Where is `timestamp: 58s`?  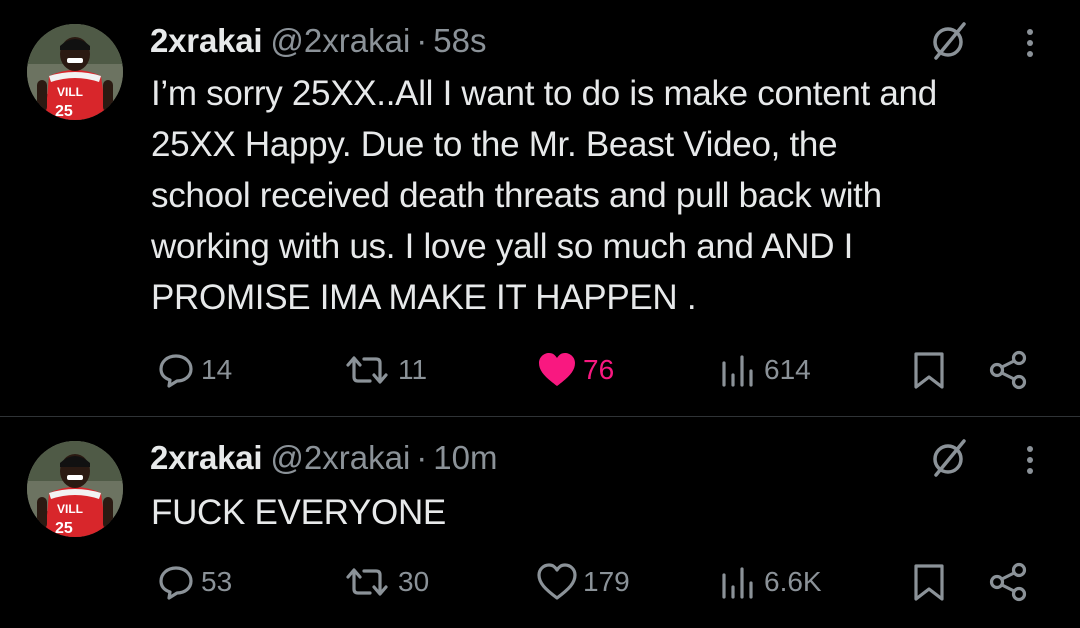
timestamp: 58s is located at coordinates (459, 40).